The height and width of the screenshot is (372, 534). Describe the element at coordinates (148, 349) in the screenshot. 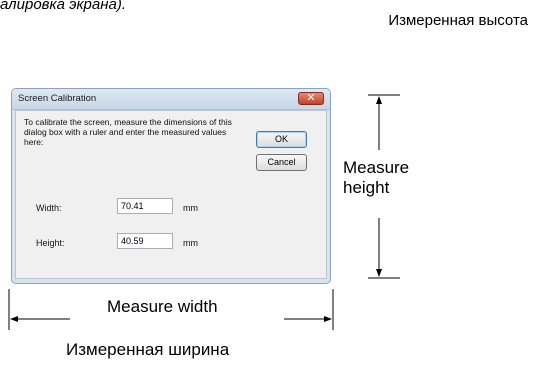

I see `ru-width-caption: Измеренная ширина` at that location.